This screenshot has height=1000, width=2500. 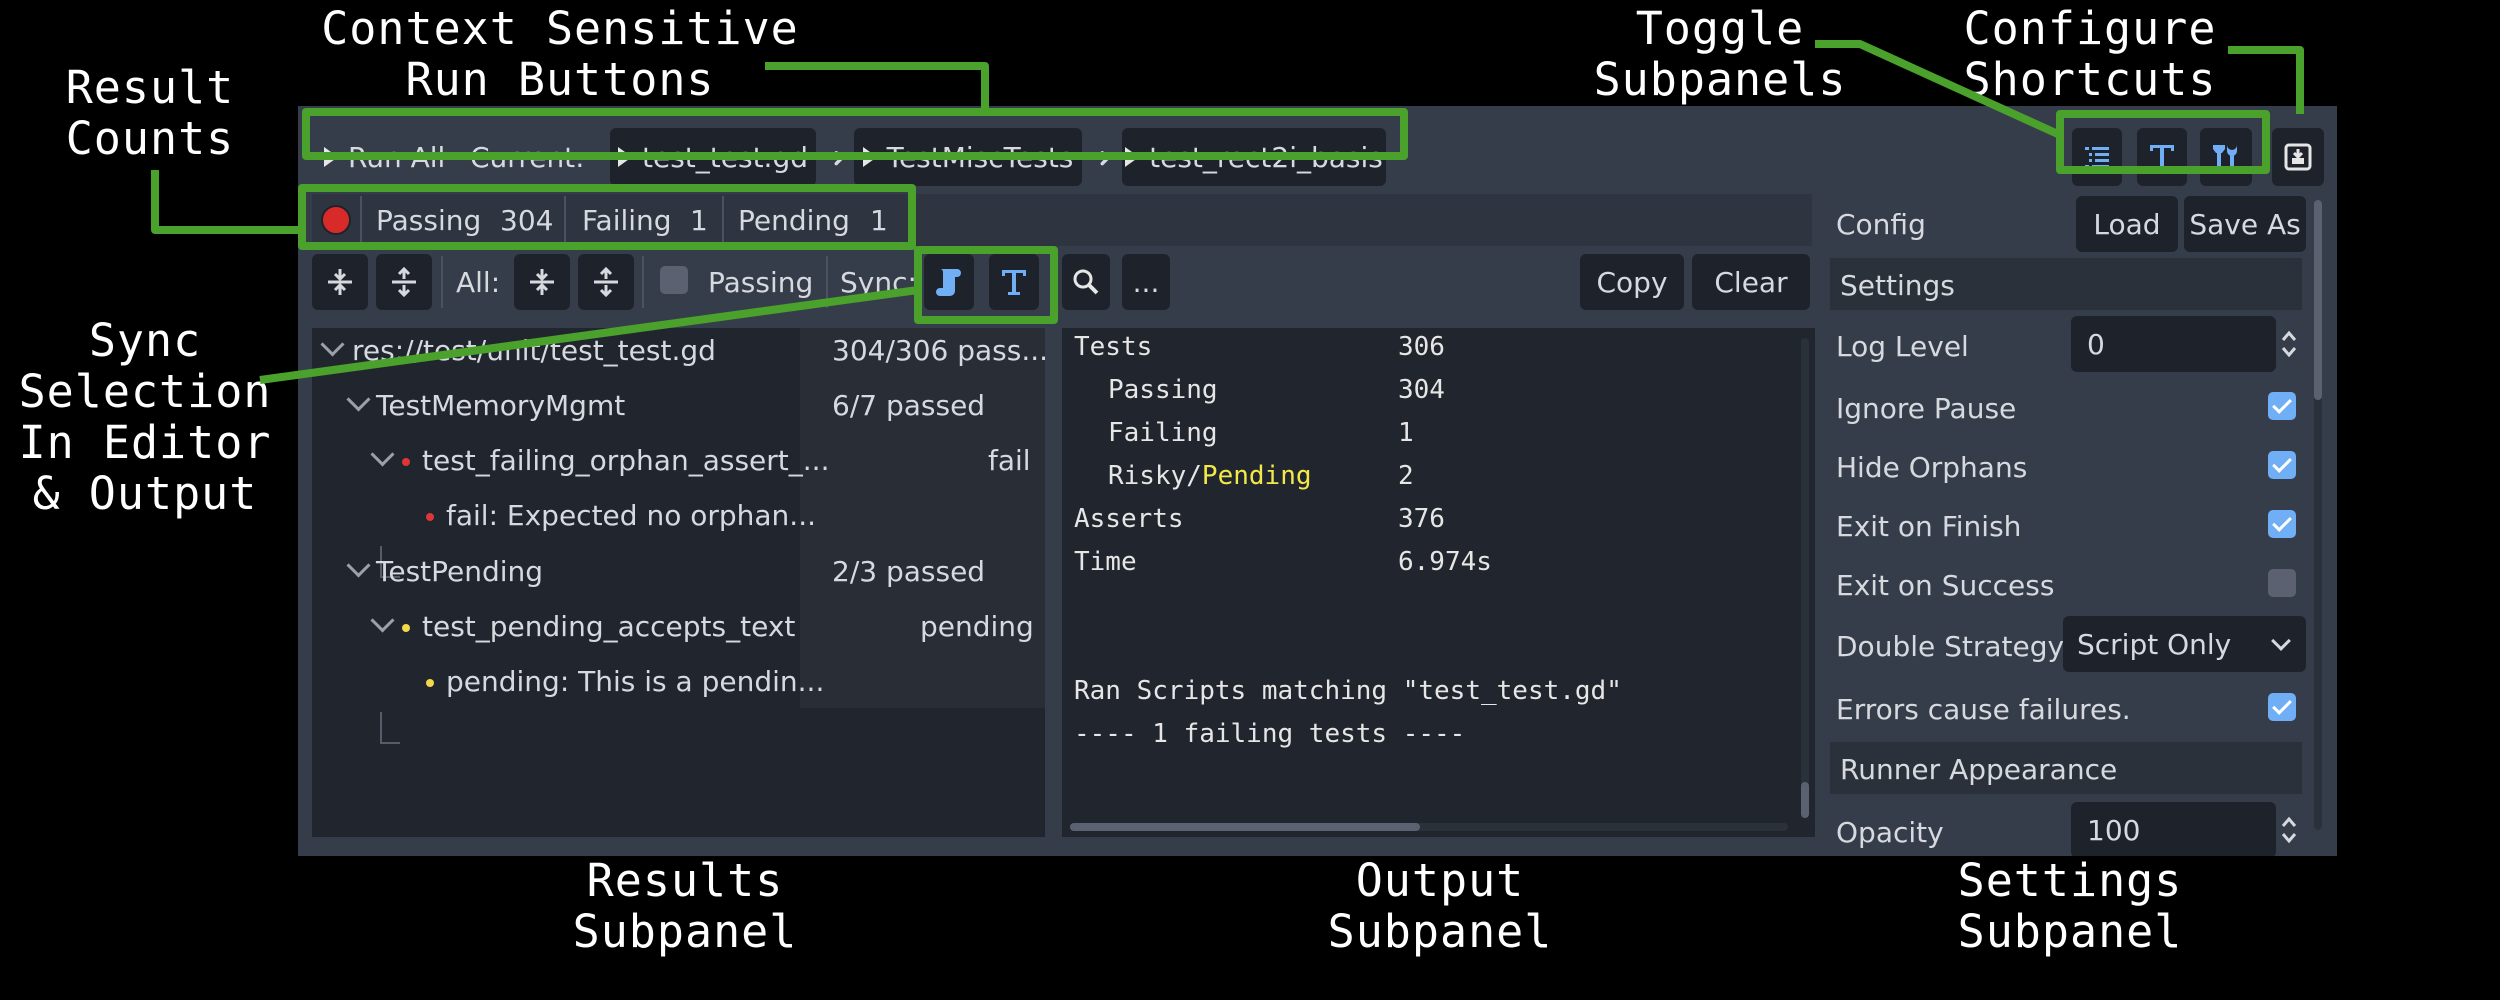 I want to click on toggle-connector, so click(x=1938, y=89).